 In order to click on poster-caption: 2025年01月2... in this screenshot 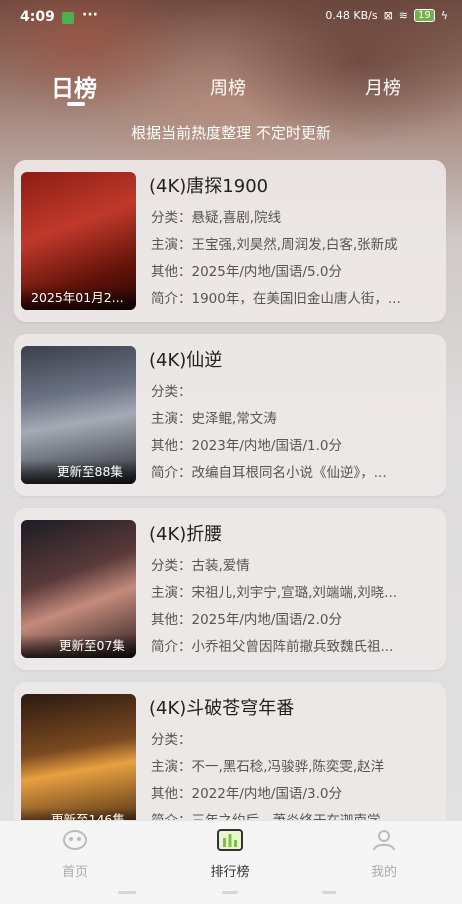, I will do `click(78, 298)`.